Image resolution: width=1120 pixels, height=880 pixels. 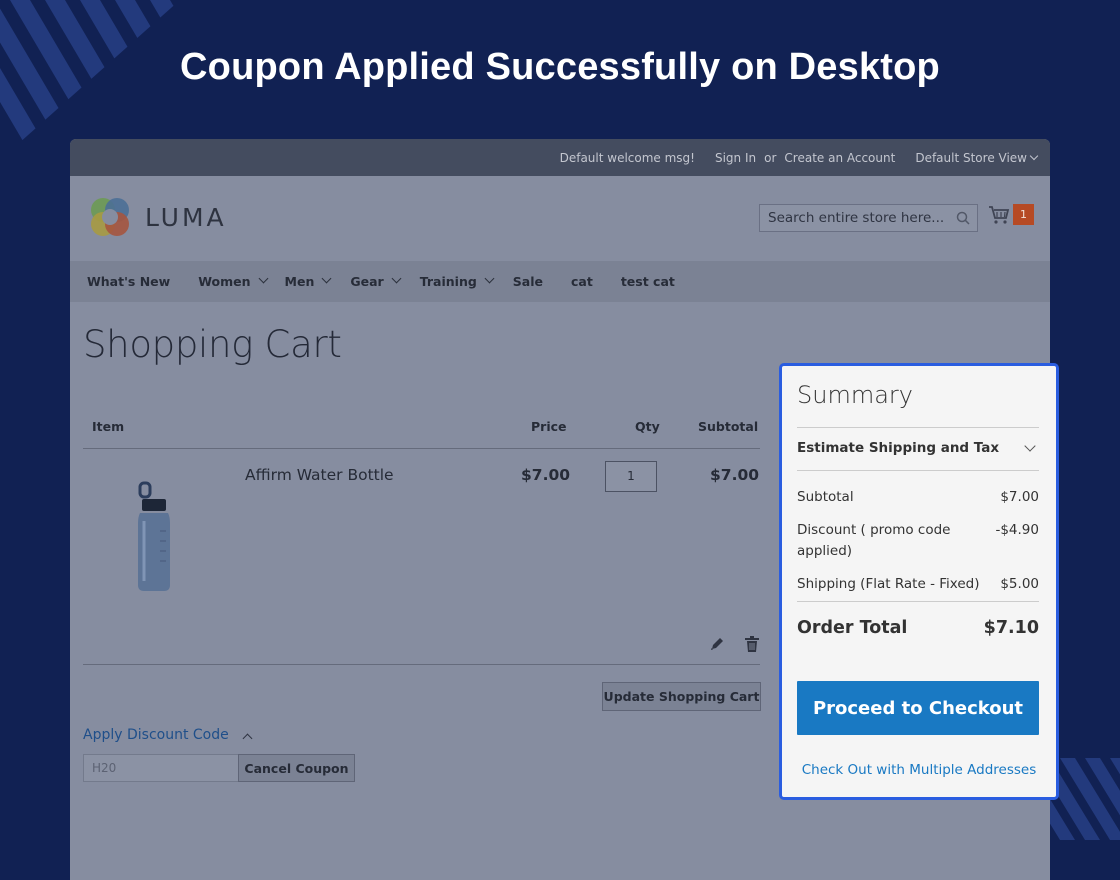 What do you see at coordinates (560, 67) in the screenshot?
I see `hero-title: Coupon Applied Successfully on Desktop` at bounding box center [560, 67].